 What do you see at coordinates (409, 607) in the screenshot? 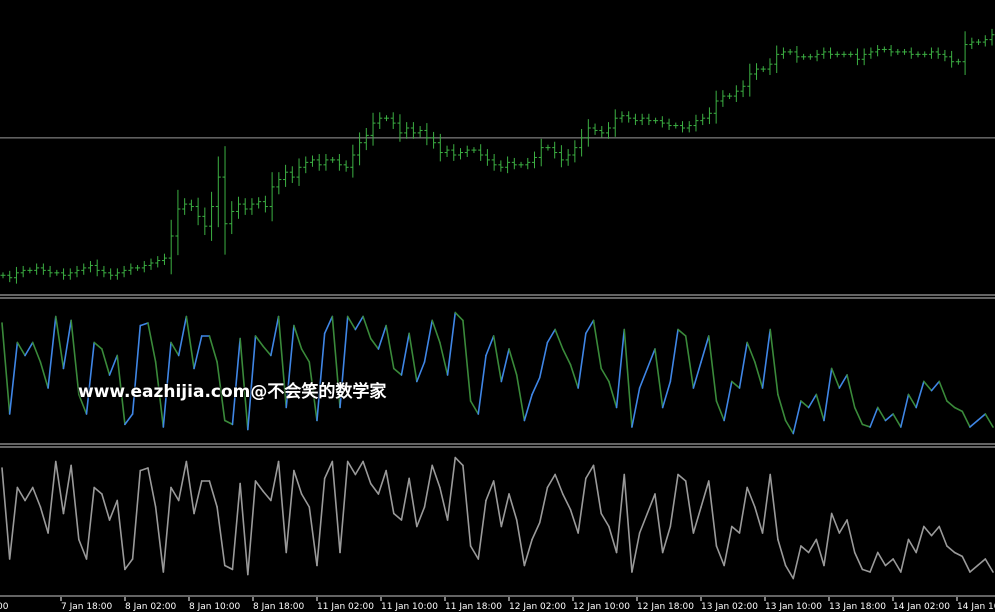
I see `time-axis-label: 11 Jan 10:00` at bounding box center [409, 607].